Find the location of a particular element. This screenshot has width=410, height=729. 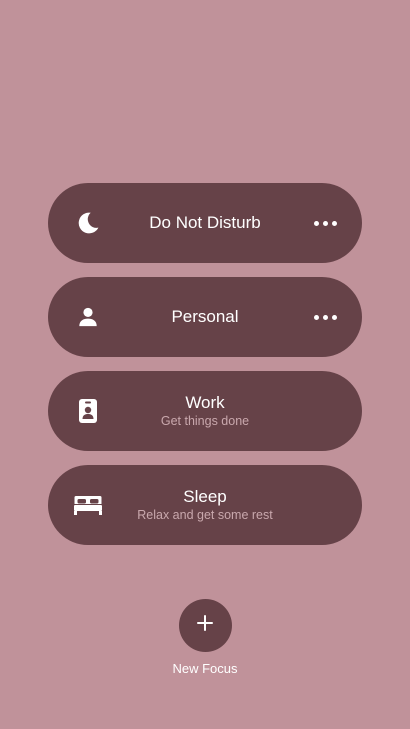

focus-subtitle: Get things done is located at coordinates (205, 421).